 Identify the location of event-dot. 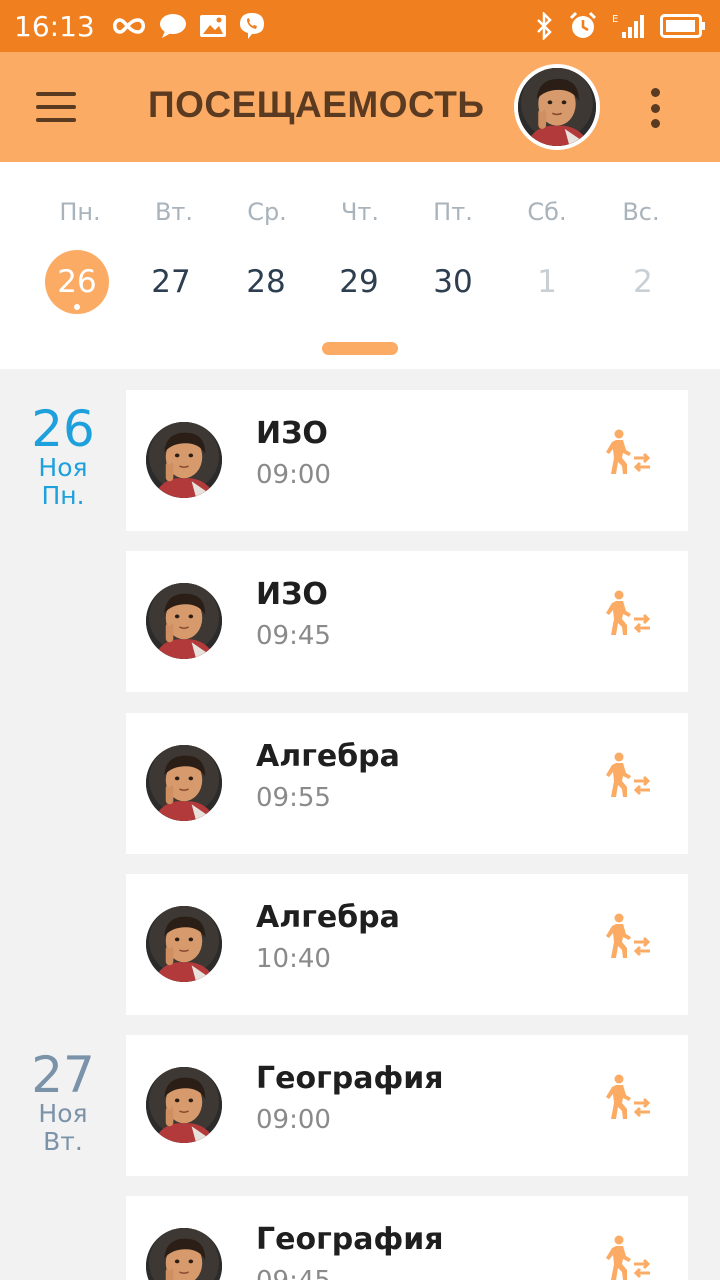
(77, 307).